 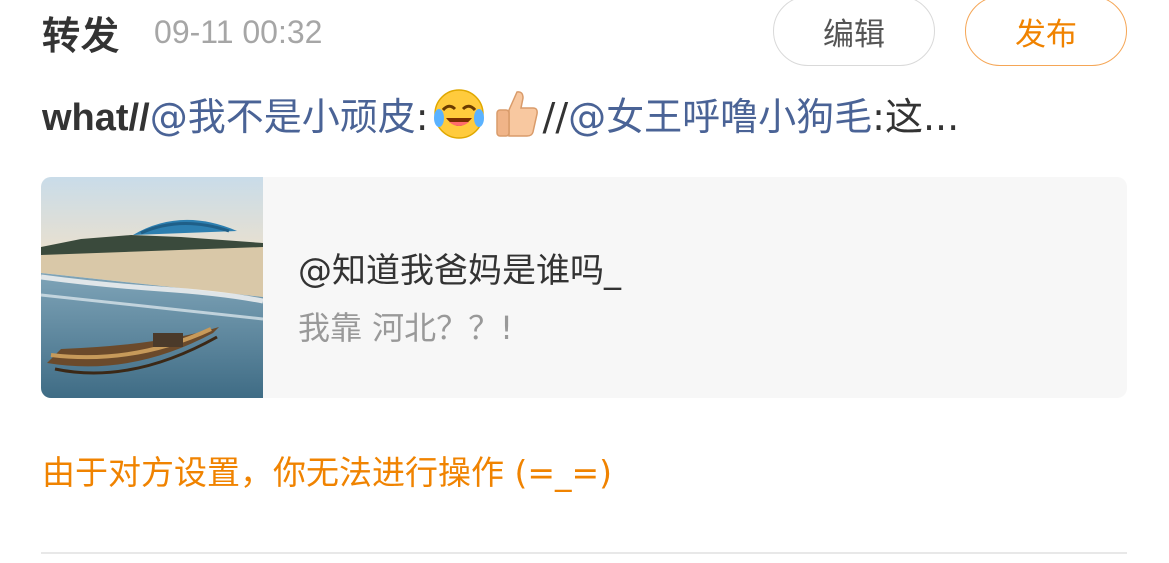 What do you see at coordinates (327, 472) in the screenshot?
I see `permission-notice: 由于对方设置，你无法进行操作 (=_=)` at bounding box center [327, 472].